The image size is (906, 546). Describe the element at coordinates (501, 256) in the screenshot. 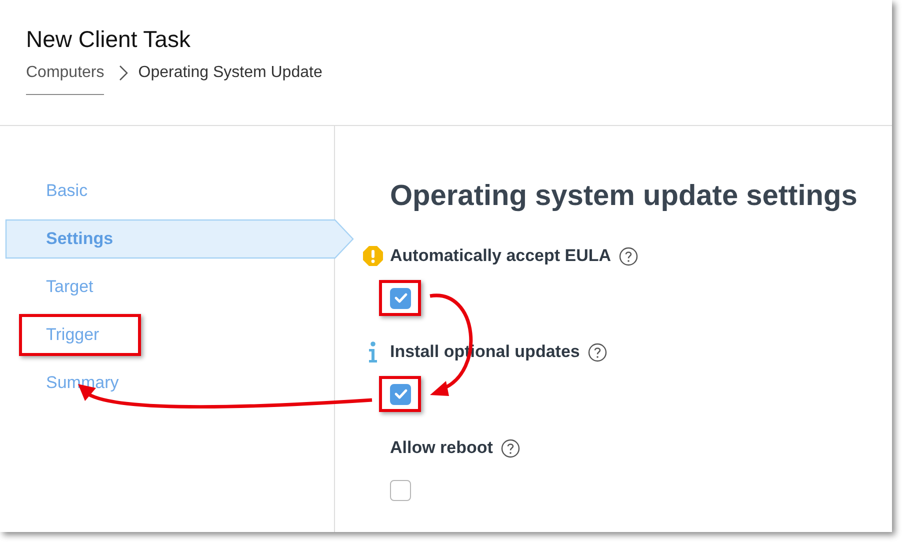

I see `option-label: Automatically accept EULA` at that location.